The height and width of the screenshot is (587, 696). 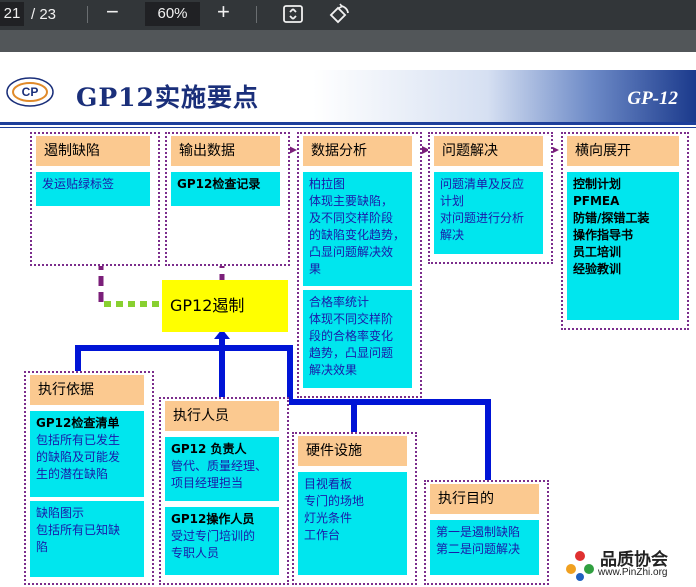 What do you see at coordinates (78, 457) in the screenshot?
I see `basis-line: 的缺陷及可能发` at bounding box center [78, 457].